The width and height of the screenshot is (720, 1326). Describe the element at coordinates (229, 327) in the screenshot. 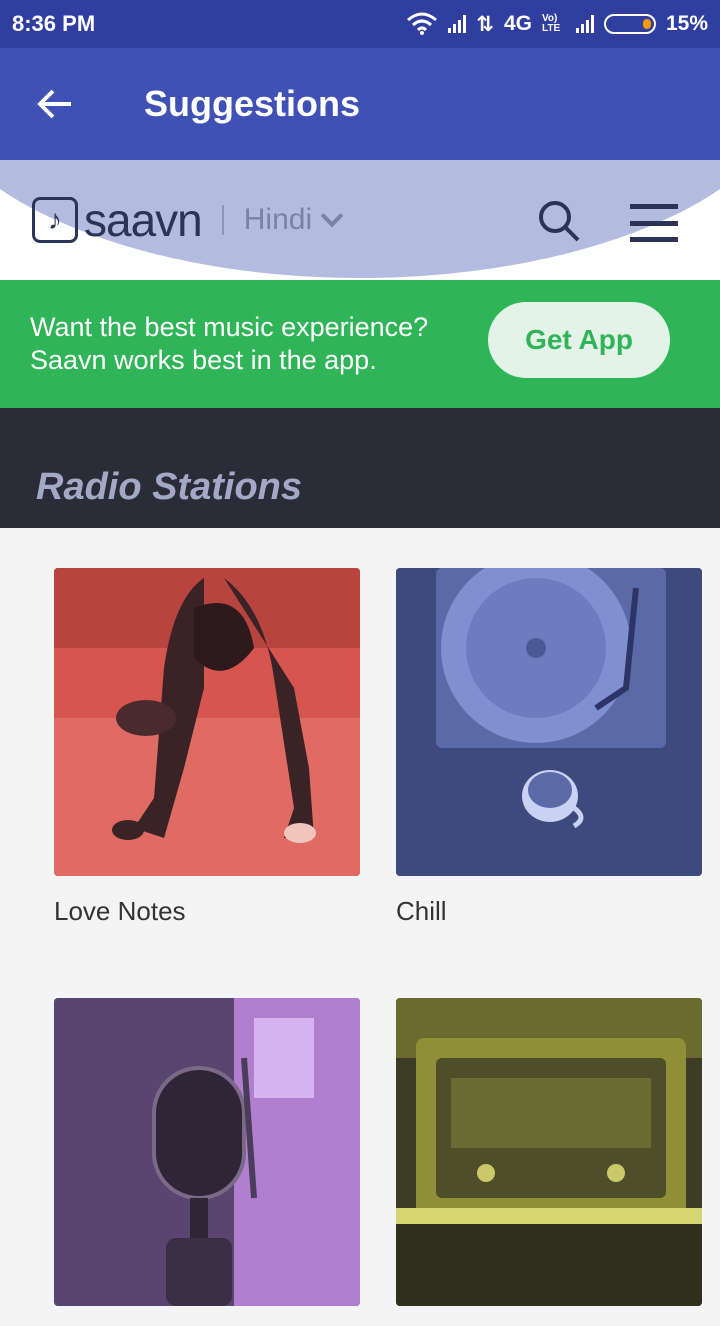

I see `promo-line-1: Want the best music experience?` at that location.